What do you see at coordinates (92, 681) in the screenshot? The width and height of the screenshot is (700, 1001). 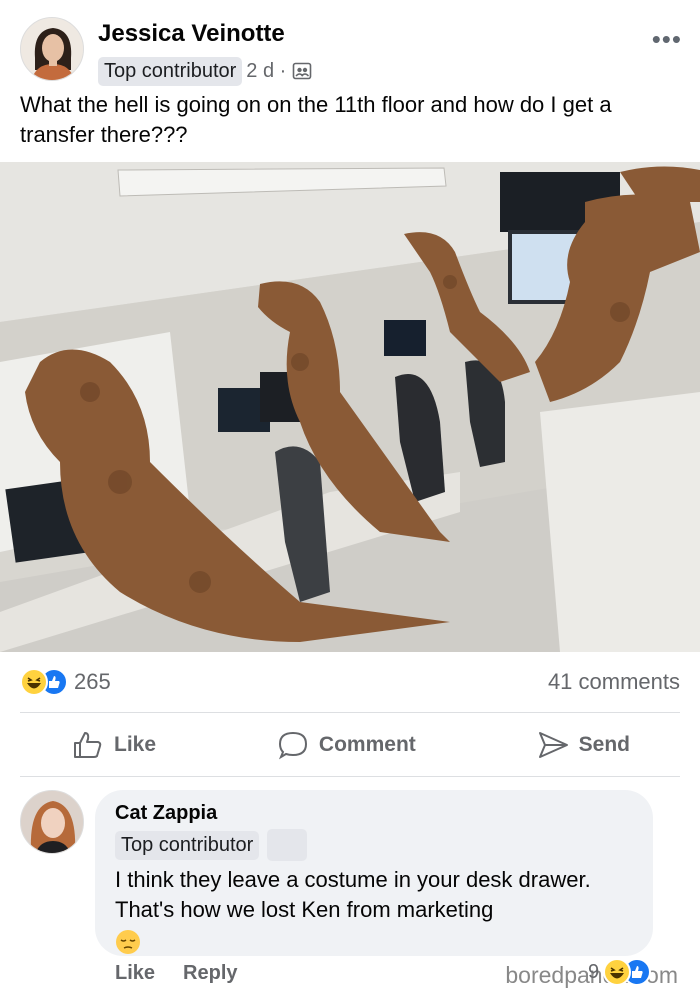 I see `reaction-count: 265` at bounding box center [92, 681].